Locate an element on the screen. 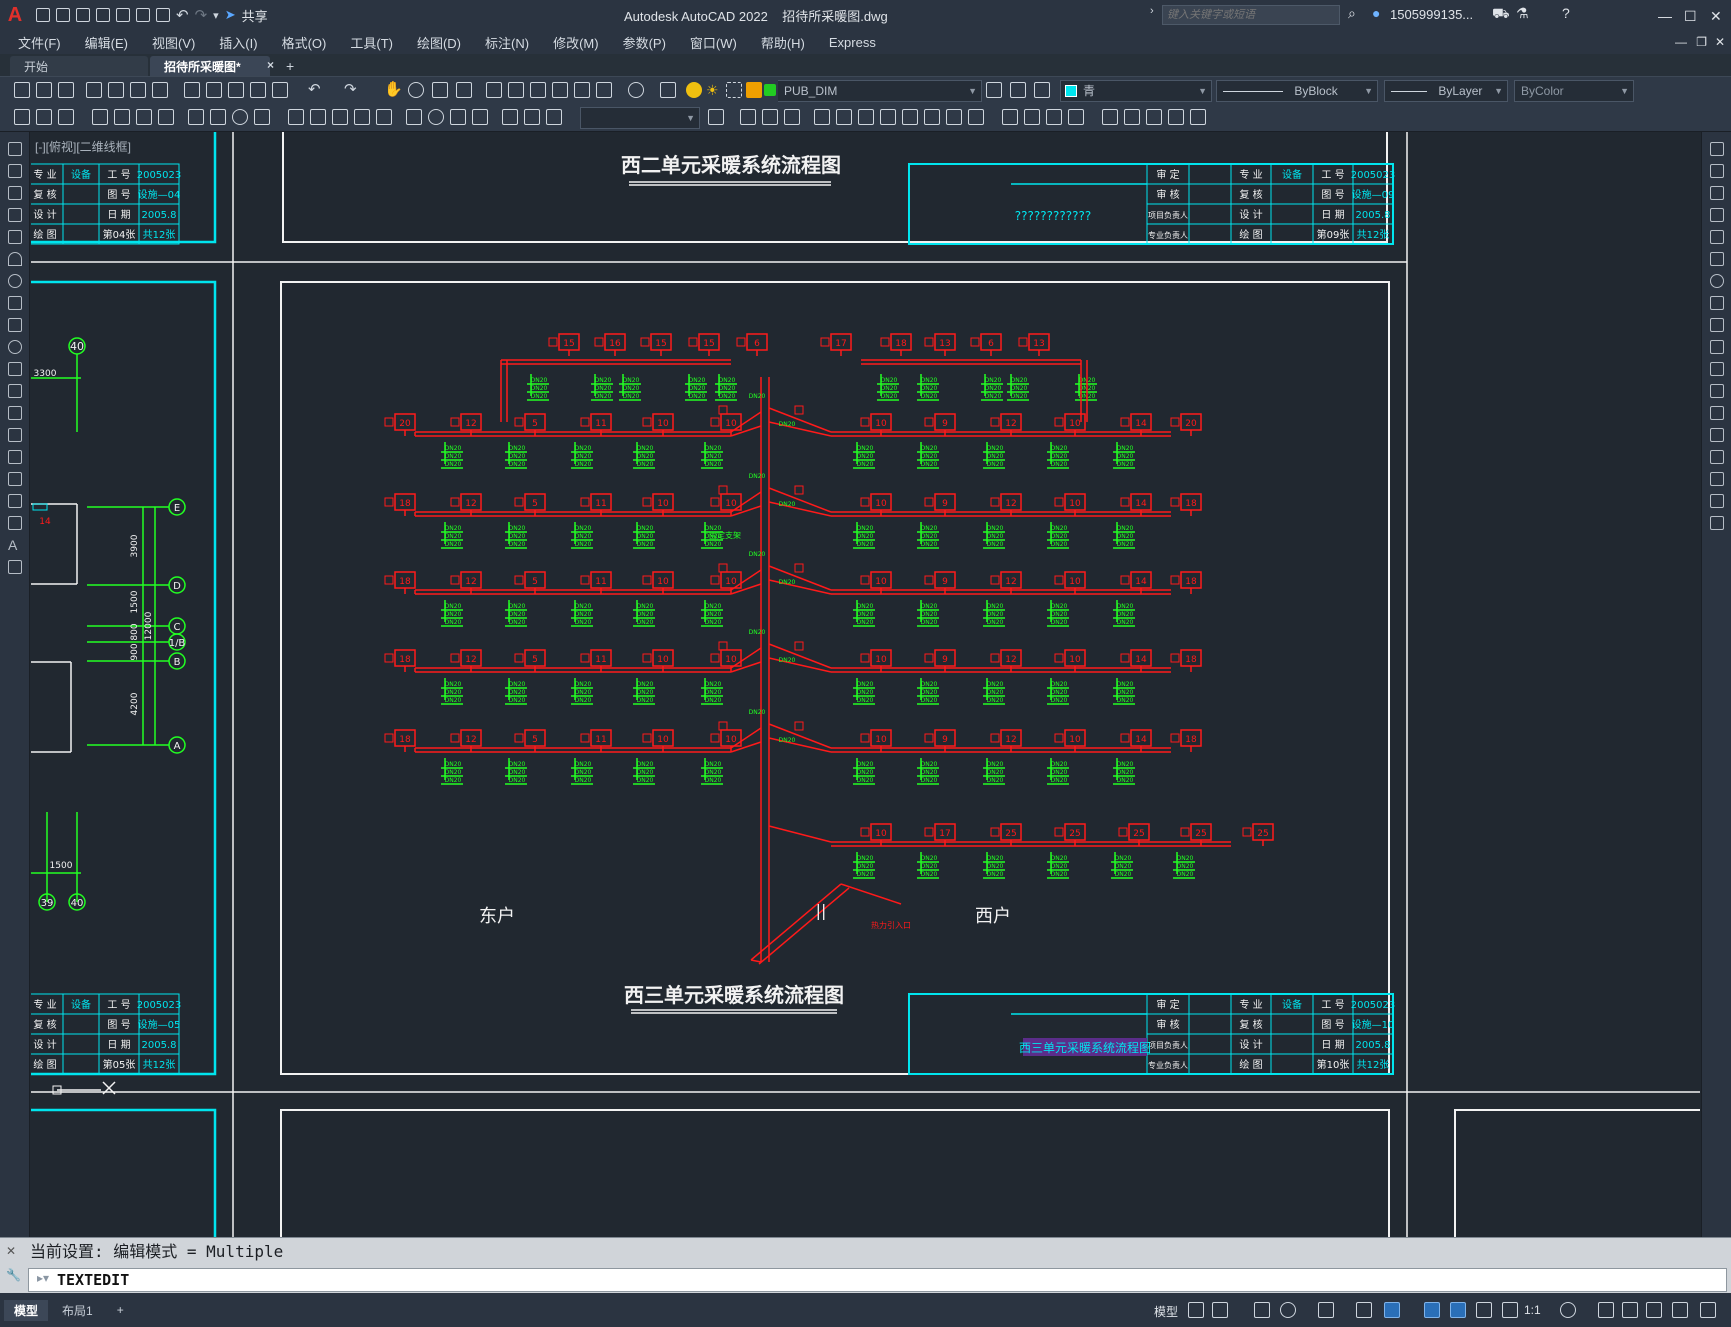  jog-line-icon is located at coordinates (480, 117).